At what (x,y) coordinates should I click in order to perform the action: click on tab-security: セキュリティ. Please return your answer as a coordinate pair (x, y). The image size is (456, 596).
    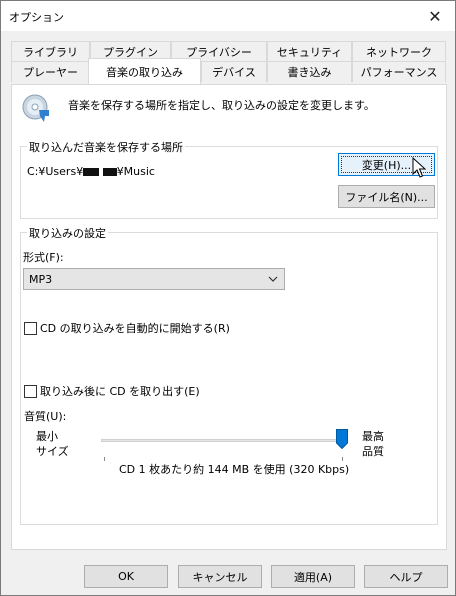
    Looking at the image, I should click on (309, 51).